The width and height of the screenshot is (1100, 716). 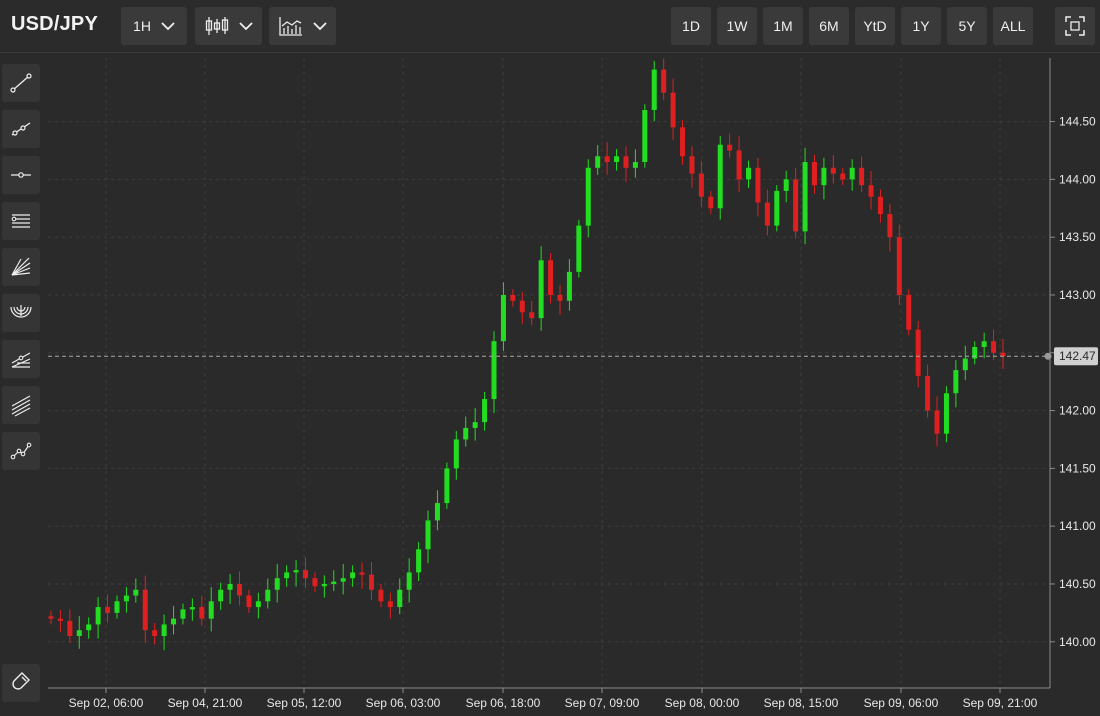 What do you see at coordinates (901, 703) in the screenshot?
I see `x-tick-label: Sep 09, 06:00` at bounding box center [901, 703].